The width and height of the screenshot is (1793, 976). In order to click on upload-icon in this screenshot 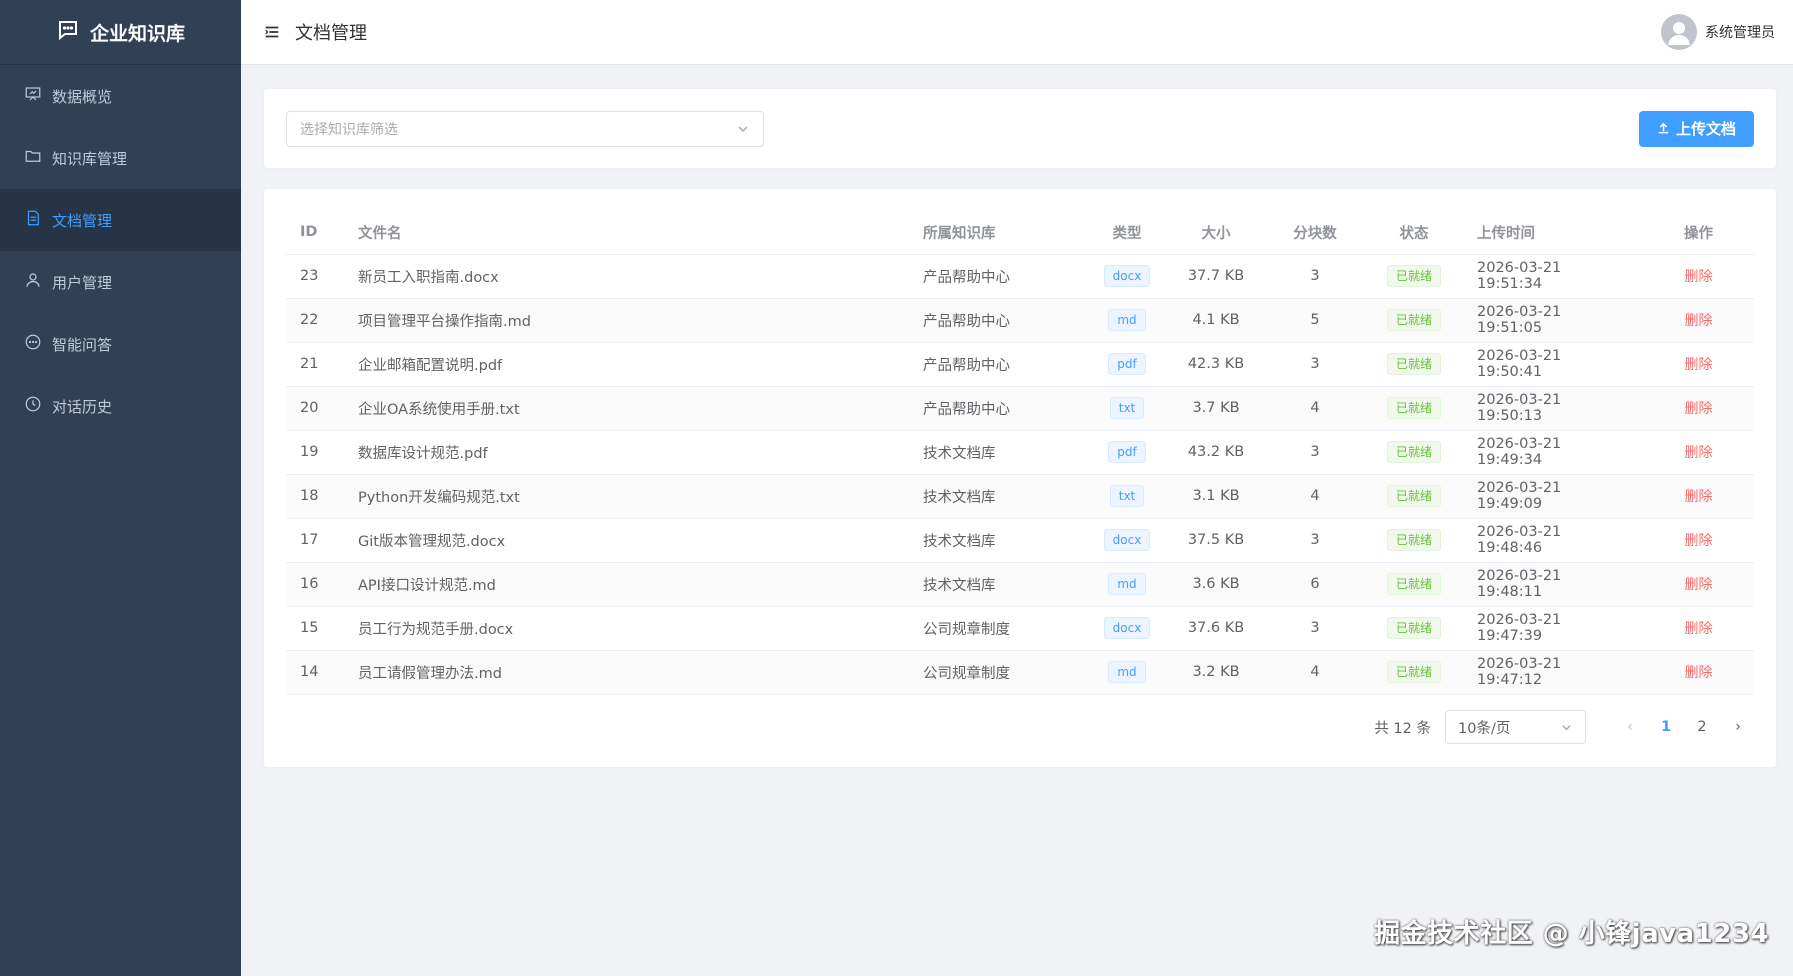, I will do `click(1663, 129)`.